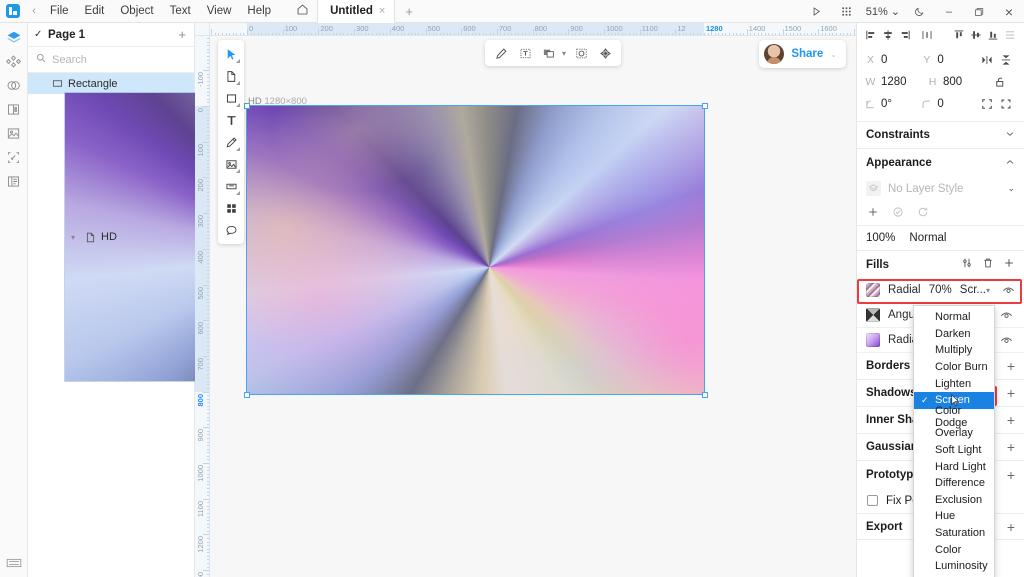 This screenshot has height=577, width=1024. Describe the element at coordinates (954, 367) in the screenshot. I see `blend-mode-item-color-burn: Color Burn` at that location.